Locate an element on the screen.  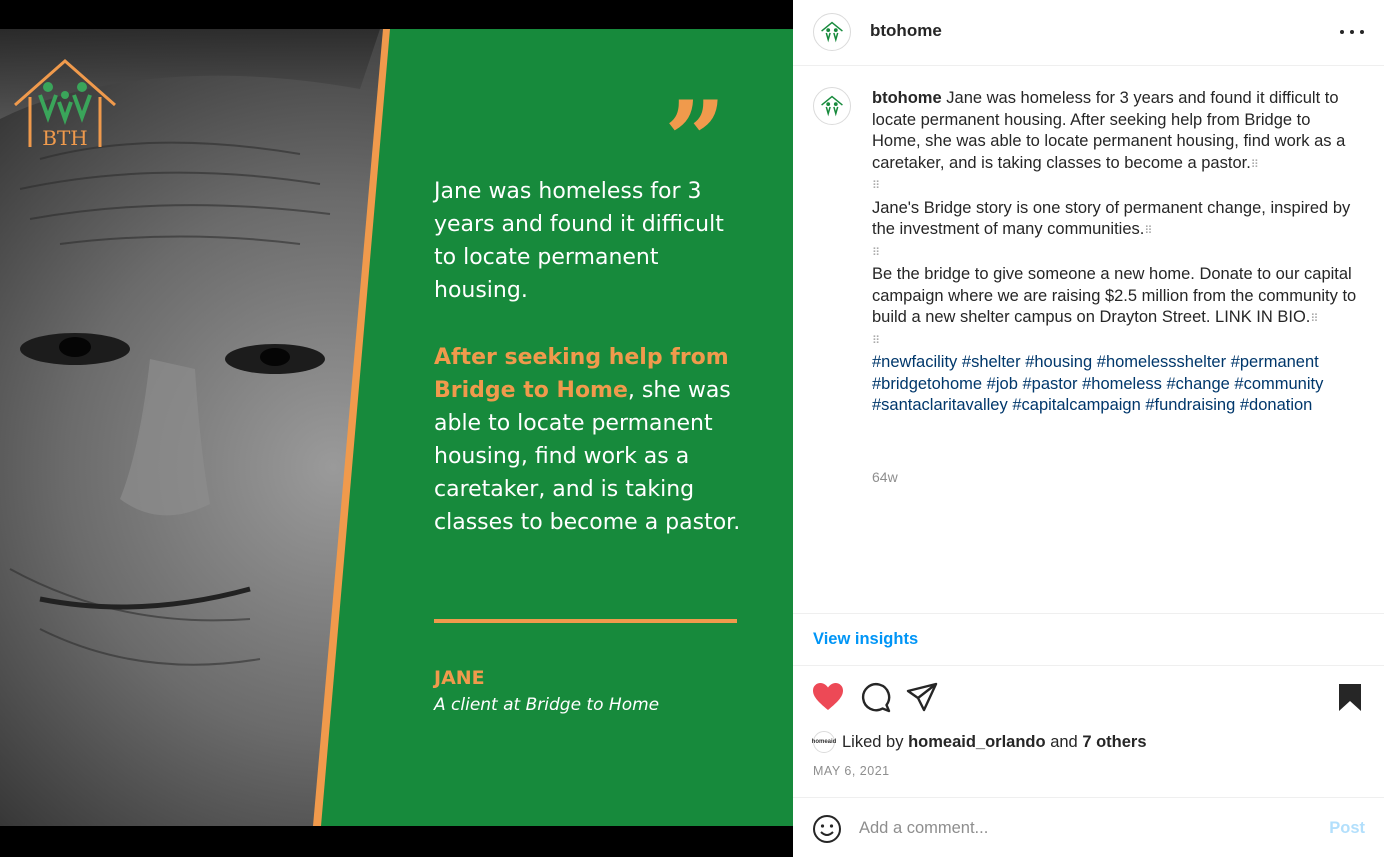
comment-bar: Post is located at coordinates (1088, 827).